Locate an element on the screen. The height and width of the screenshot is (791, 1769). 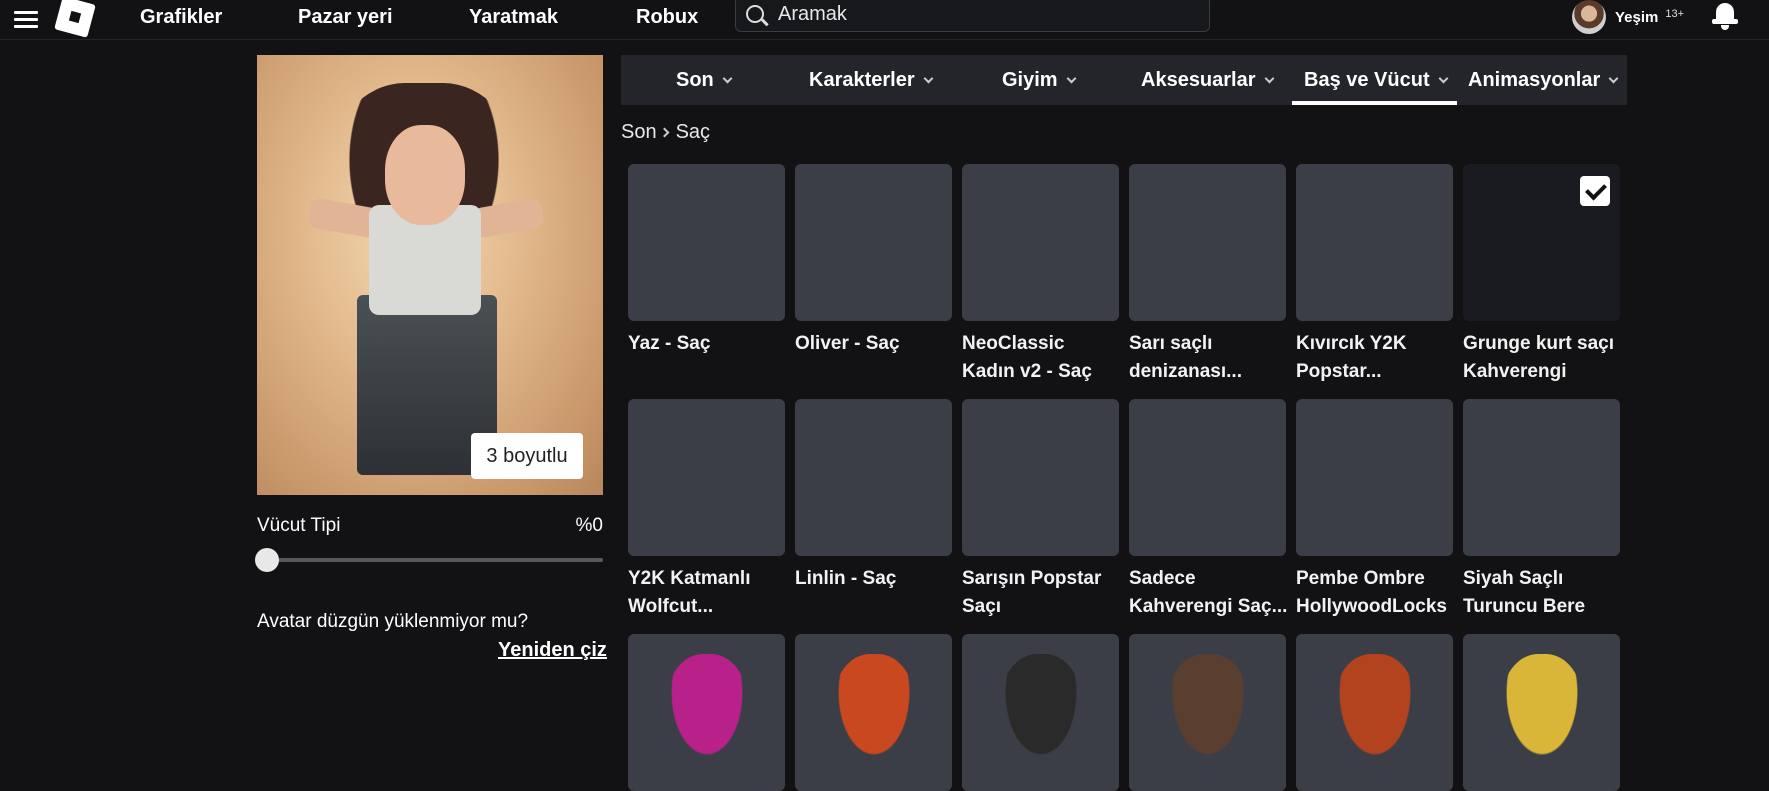
user-profile: Yeşim 13+ is located at coordinates (1628, 17).